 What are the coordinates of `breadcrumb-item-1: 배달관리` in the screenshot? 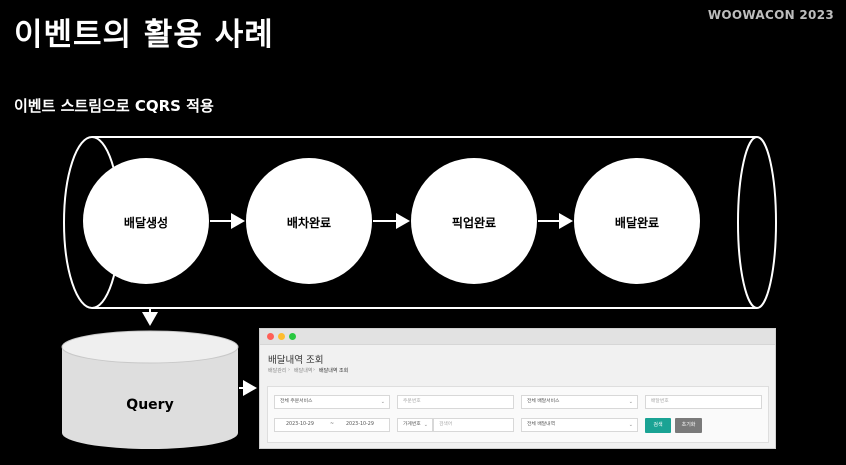 It's located at (277, 370).